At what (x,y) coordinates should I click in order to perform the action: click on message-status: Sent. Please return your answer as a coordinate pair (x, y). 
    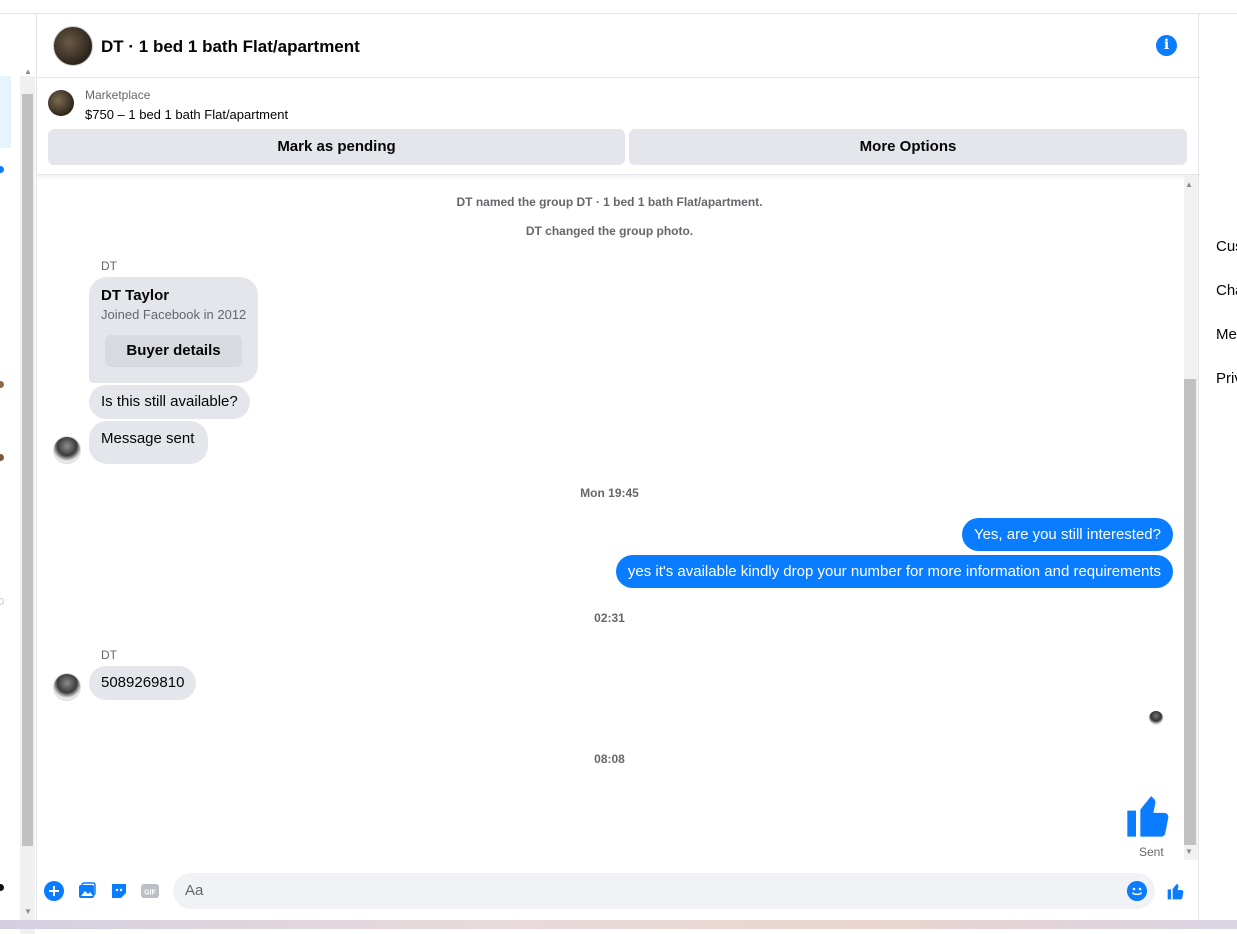
    Looking at the image, I should click on (1151, 852).